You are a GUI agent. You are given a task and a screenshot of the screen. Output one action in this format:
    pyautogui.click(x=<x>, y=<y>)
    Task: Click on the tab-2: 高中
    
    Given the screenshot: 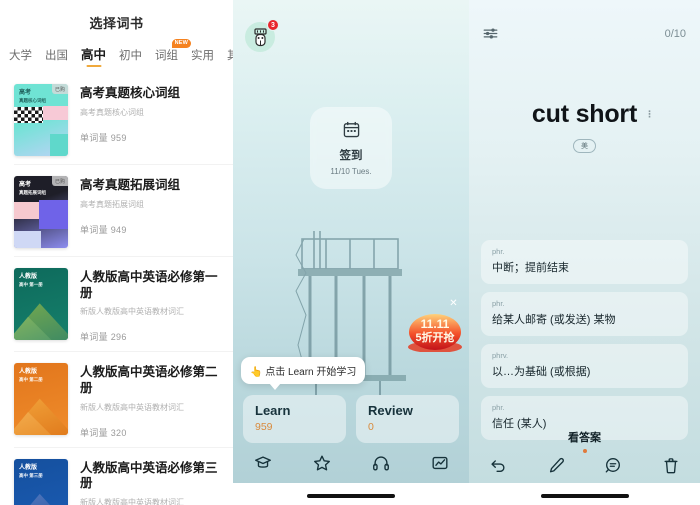 What is the action you would take?
    pyautogui.click(x=93, y=55)
    